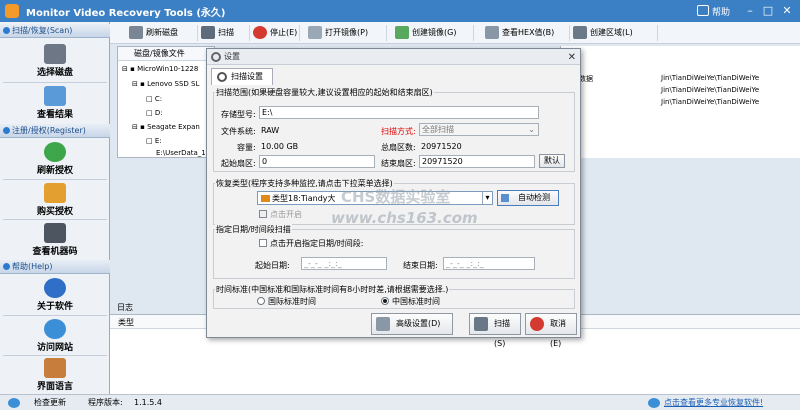 Image resolution: width=800 pixels, height=410 pixels. Describe the element at coordinates (654, 403) in the screenshot. I see `promo-icon` at that location.